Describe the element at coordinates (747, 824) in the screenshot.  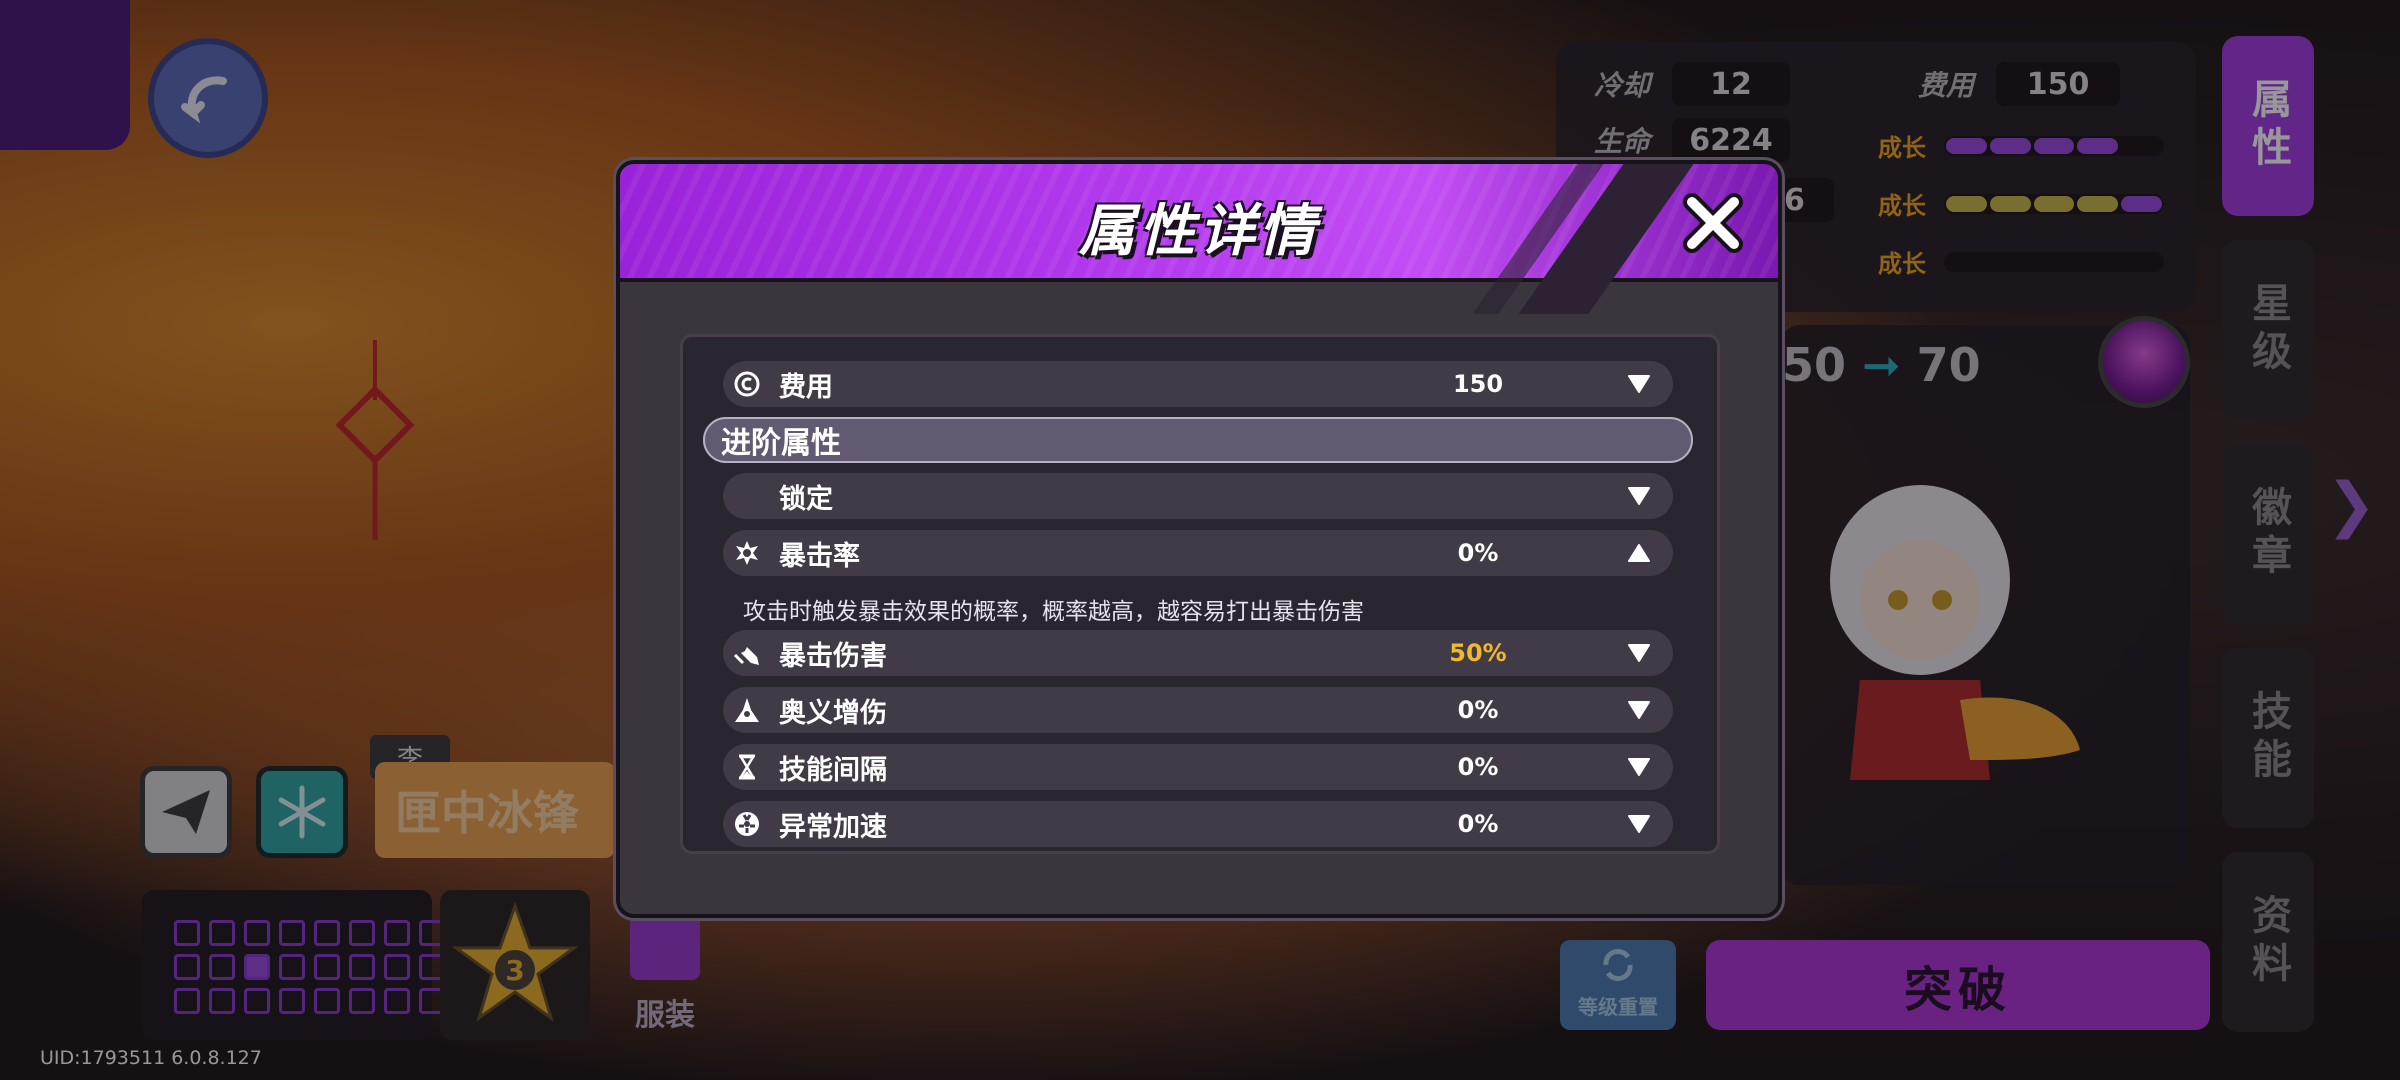
I see `radiation-icon` at that location.